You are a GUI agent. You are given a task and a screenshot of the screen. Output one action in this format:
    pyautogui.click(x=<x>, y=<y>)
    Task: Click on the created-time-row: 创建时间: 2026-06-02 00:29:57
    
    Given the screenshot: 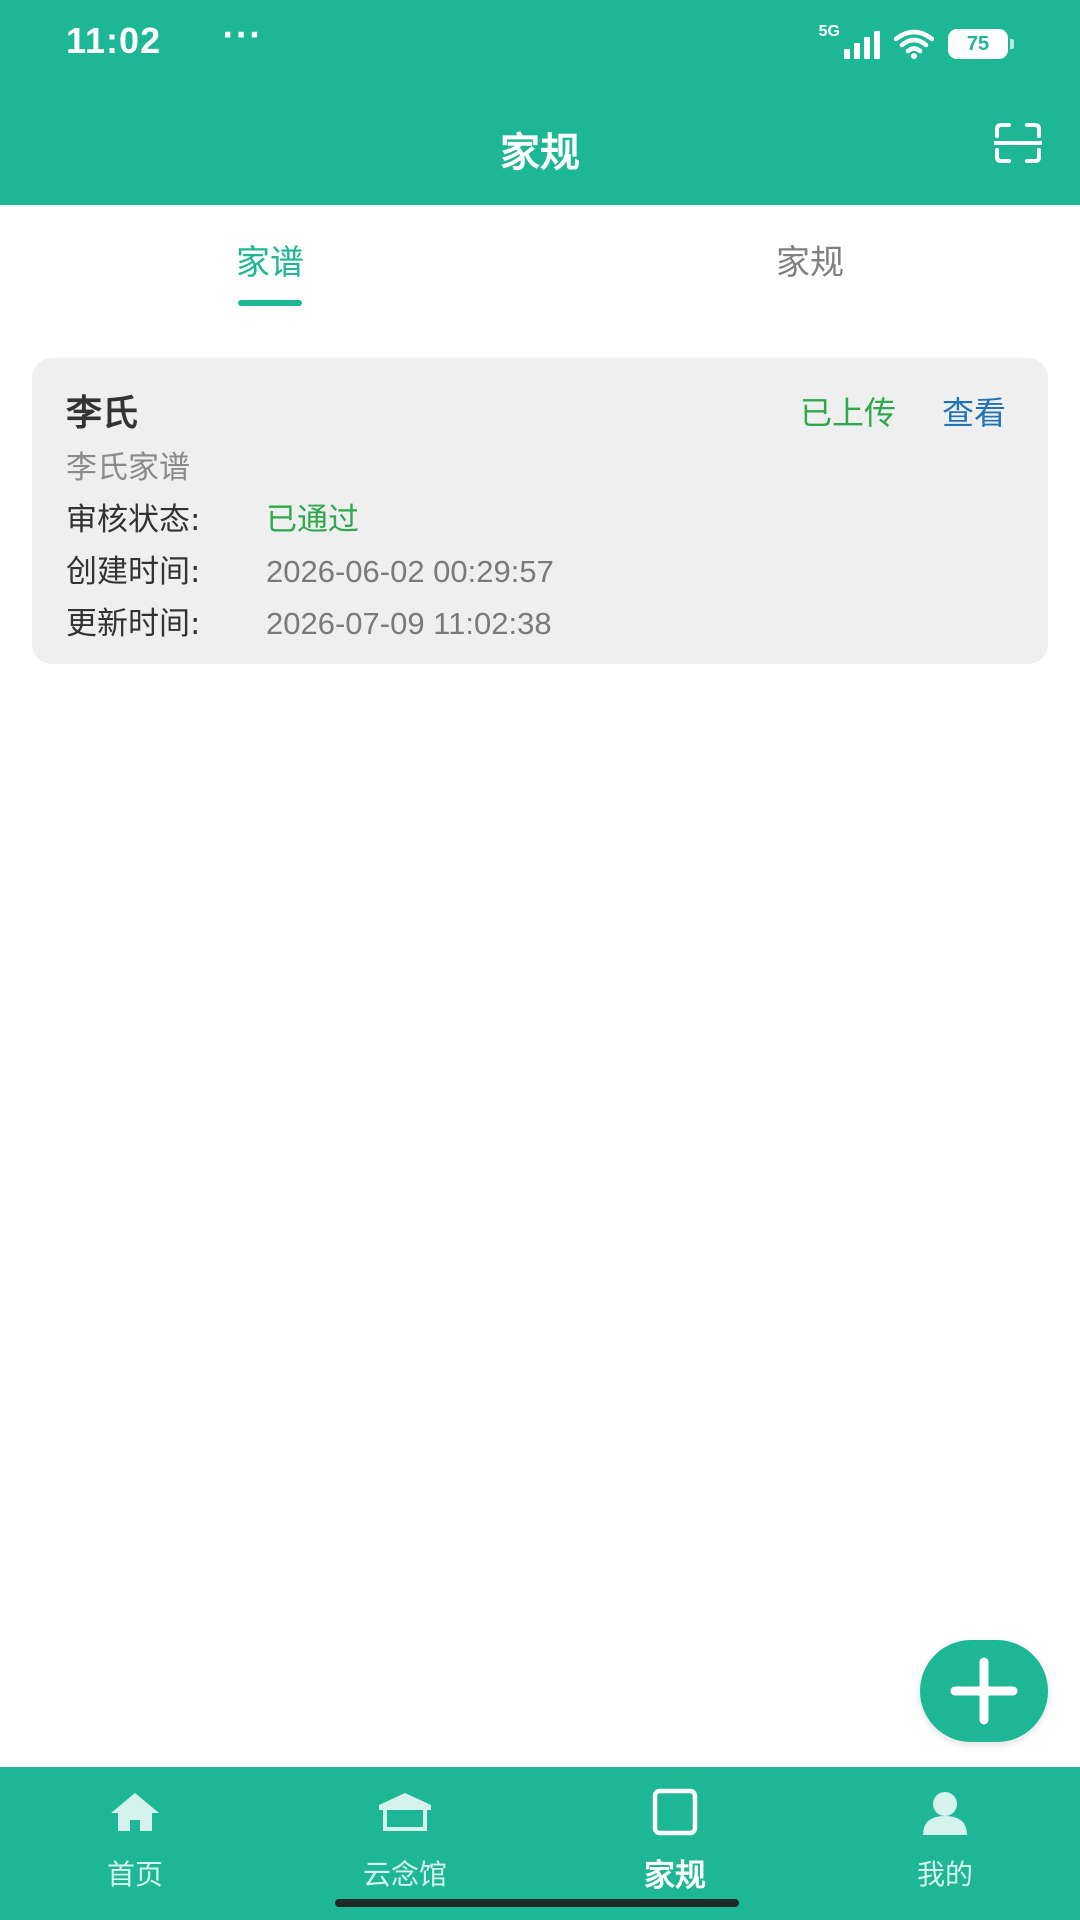 What is the action you would take?
    pyautogui.click(x=310, y=568)
    